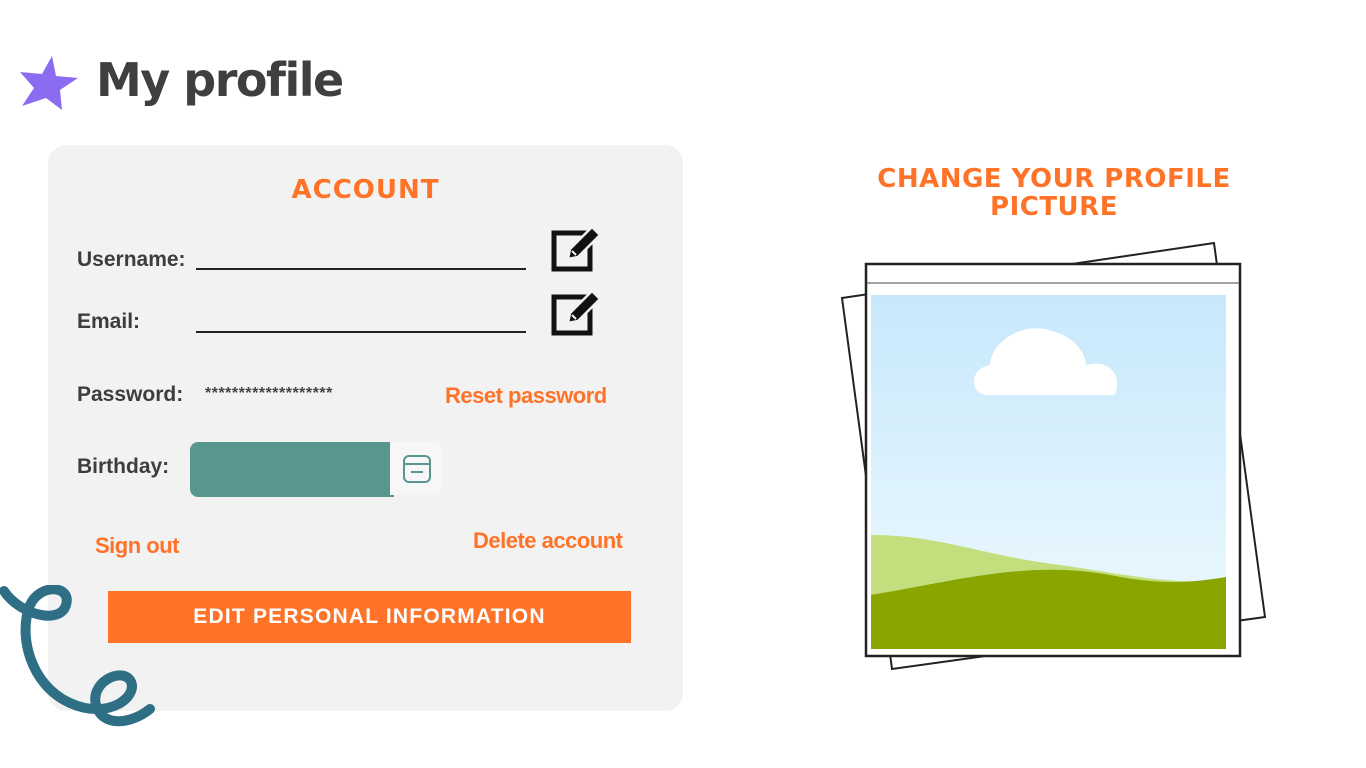  Describe the element at coordinates (131, 259) in the screenshot. I see `username-label: Username:` at that location.